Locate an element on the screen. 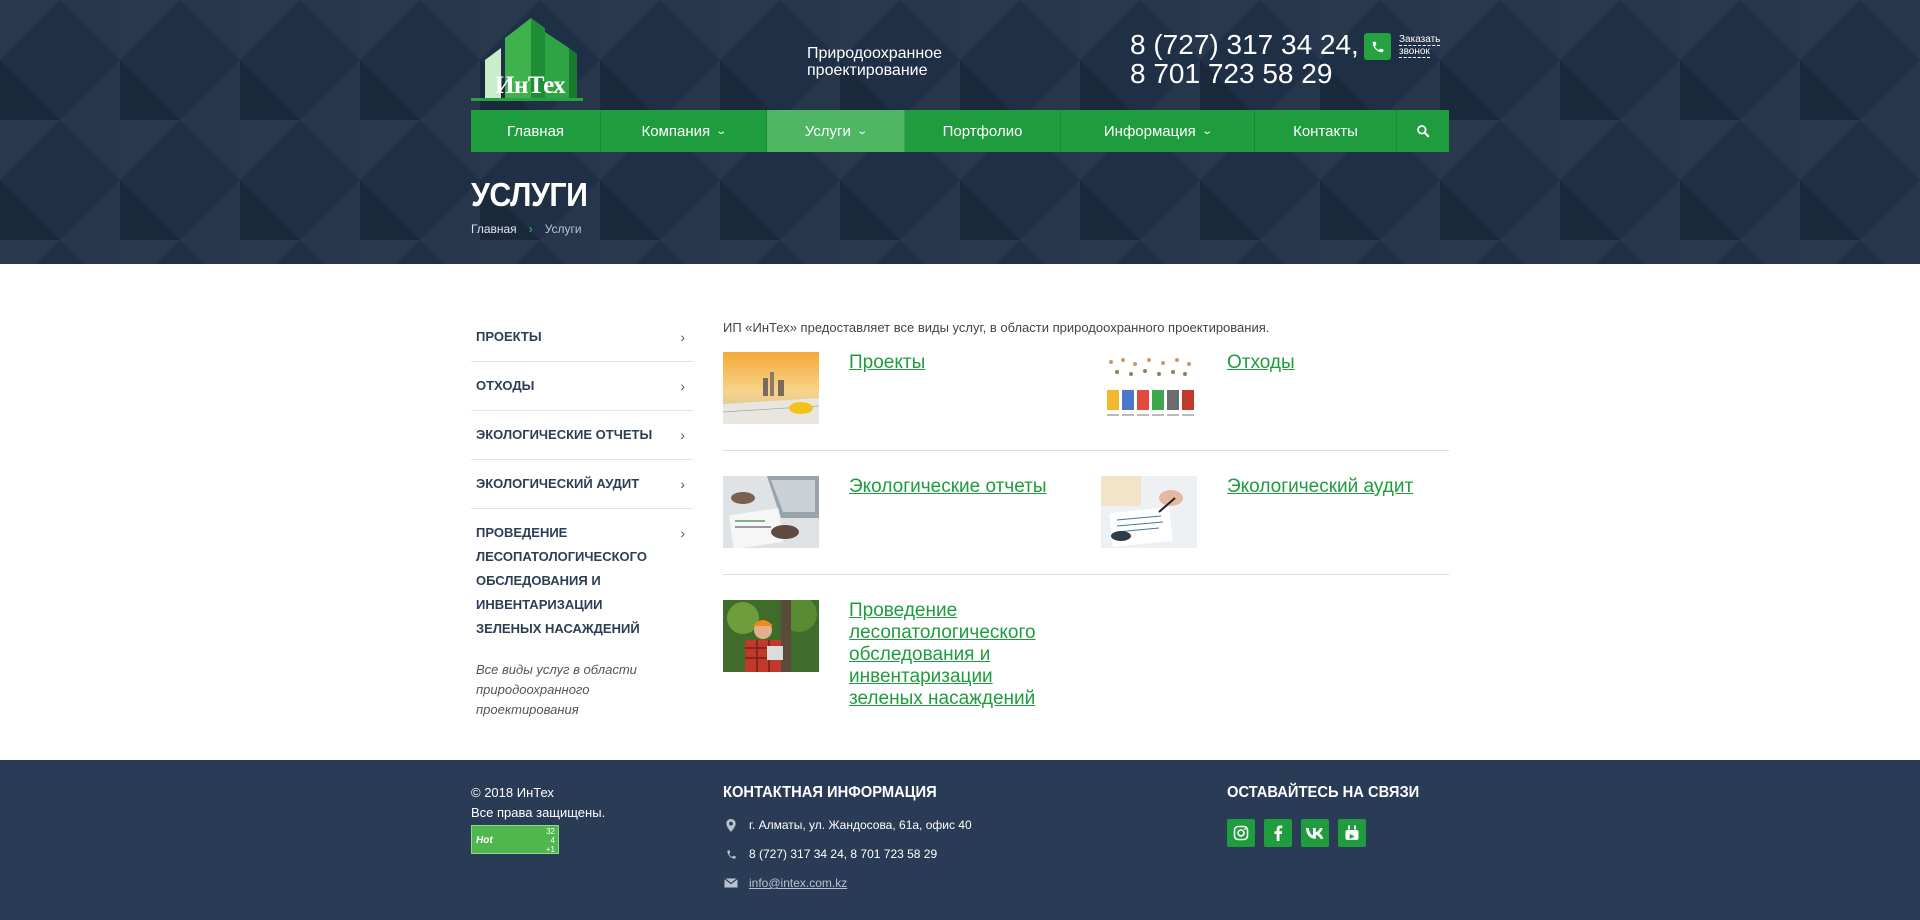 This screenshot has width=1920, height=920. service-link-projects: Проекты is located at coordinates (887, 363).